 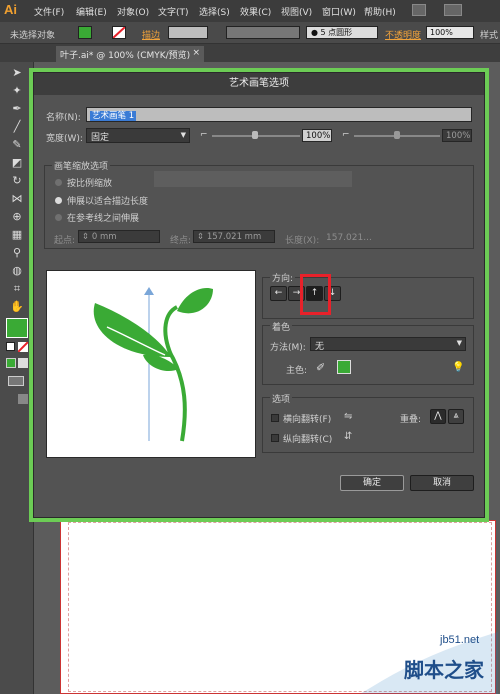 What do you see at coordinates (317, 135) in the screenshot?
I see `width-percent-1: 100%` at bounding box center [317, 135].